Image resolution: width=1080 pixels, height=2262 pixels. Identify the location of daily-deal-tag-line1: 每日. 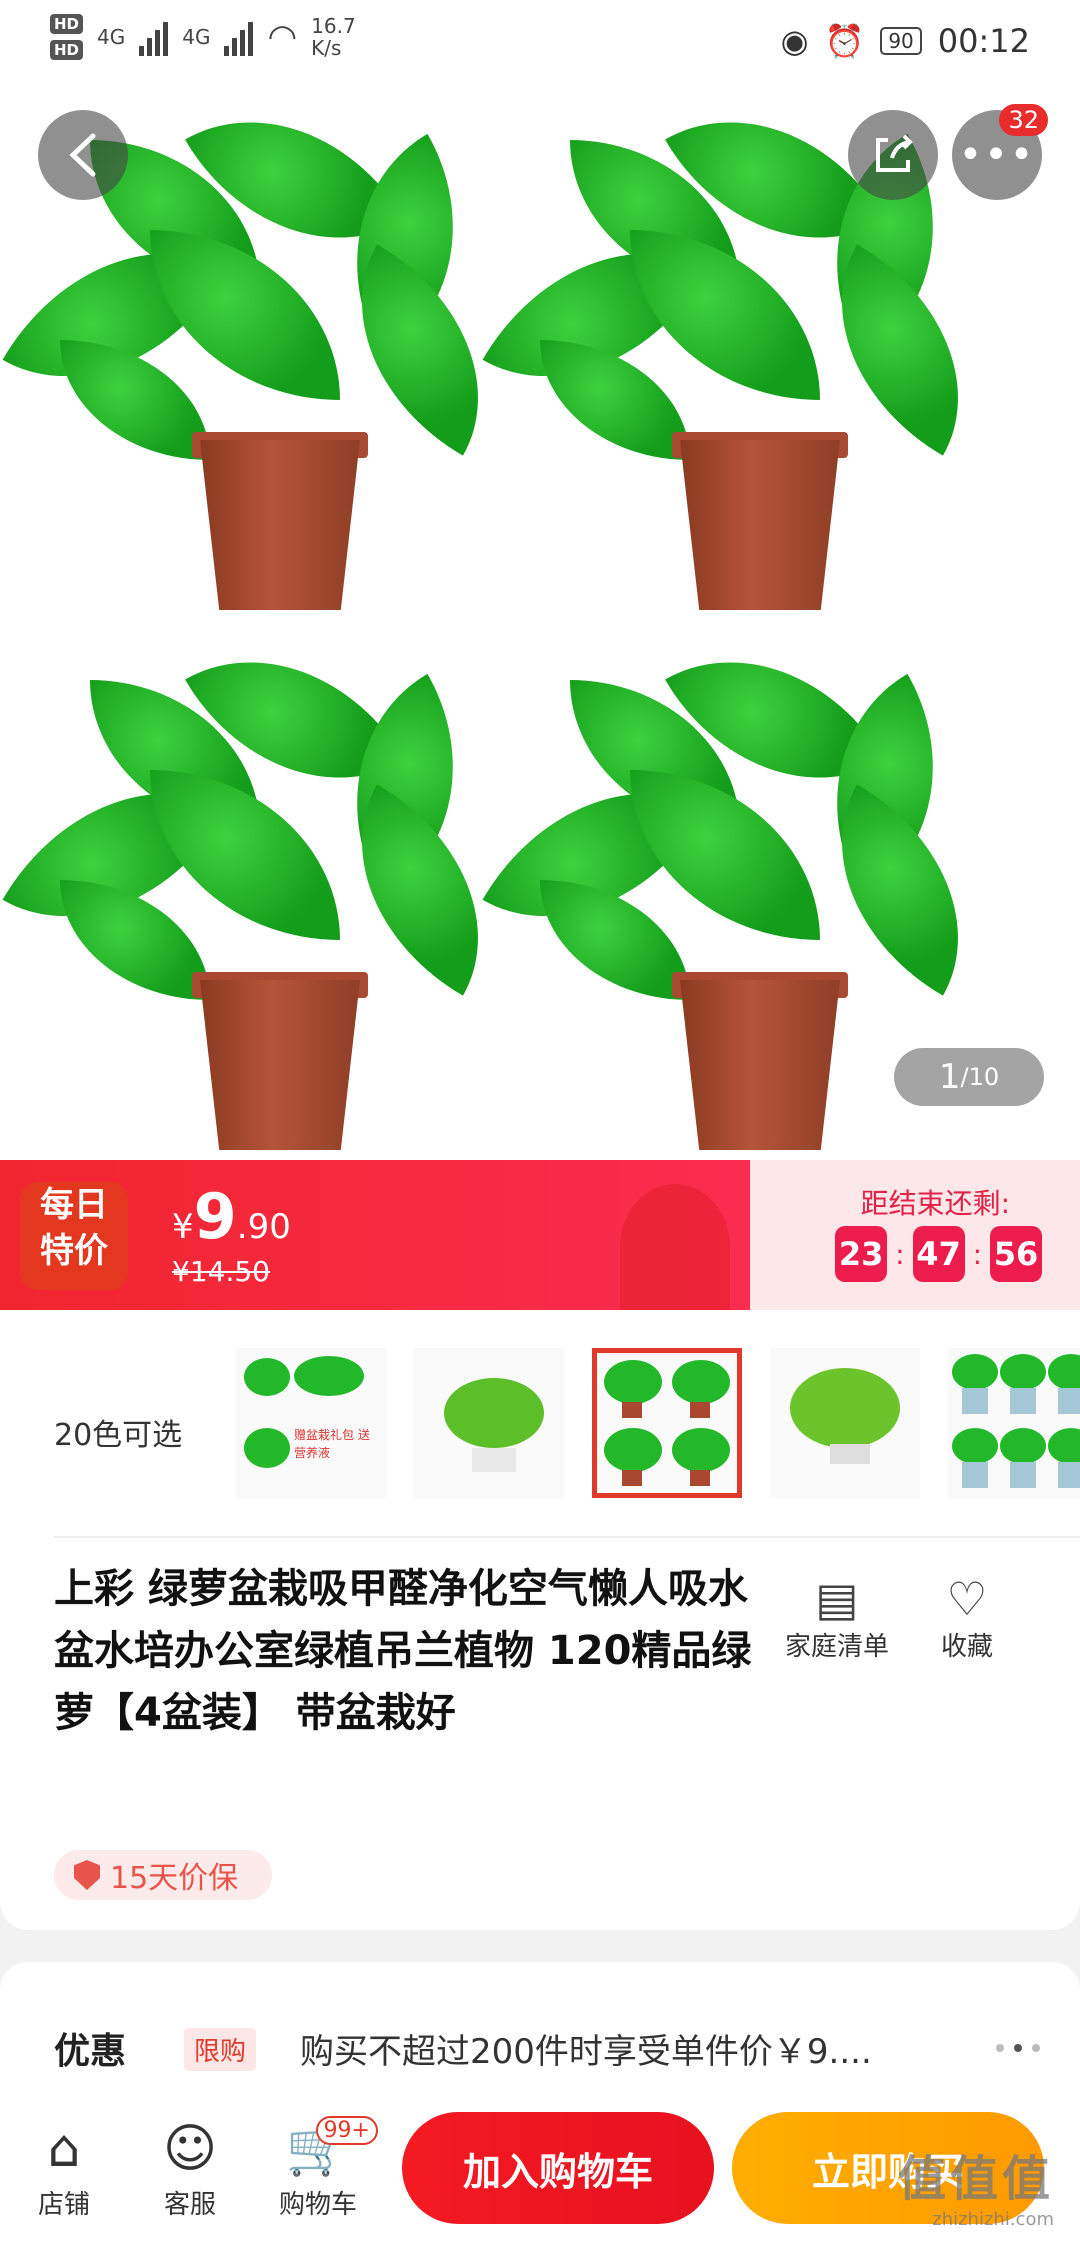
(74, 1205).